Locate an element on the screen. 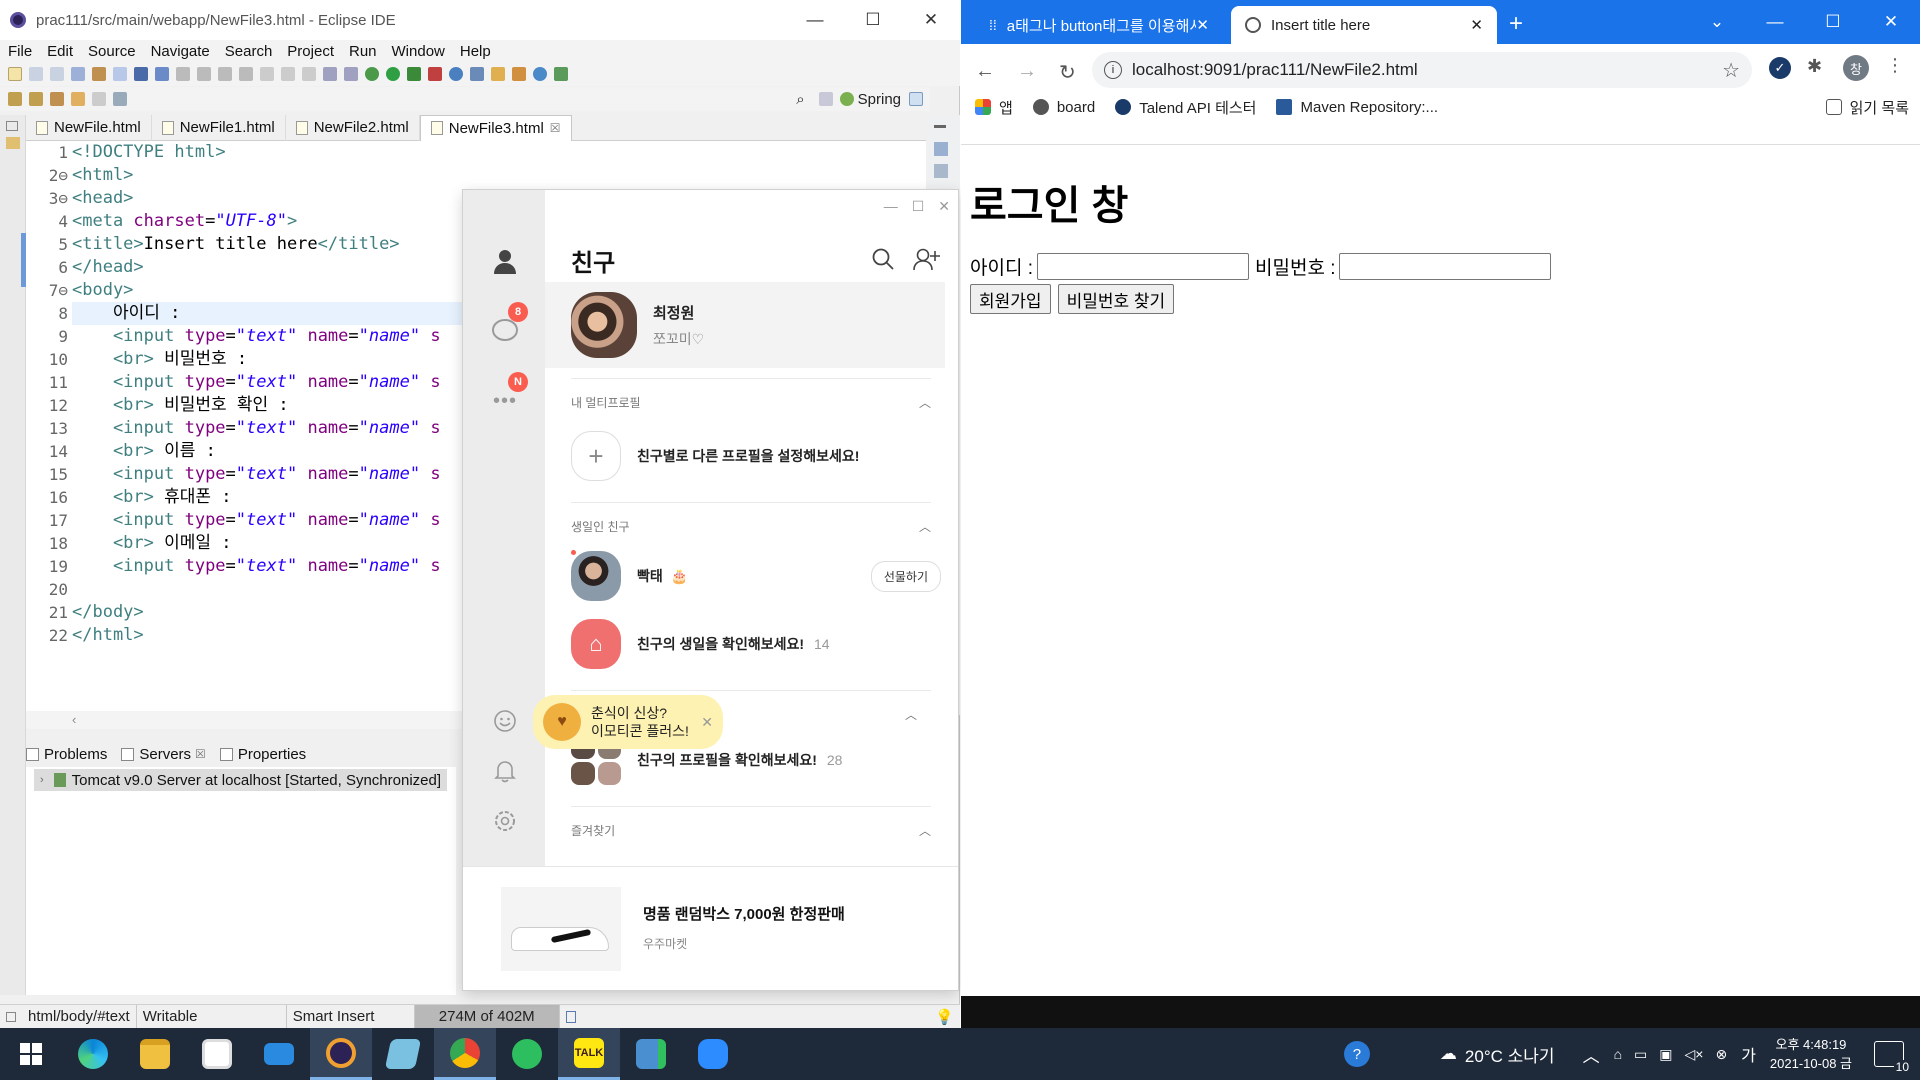 Image resolution: width=1920 pixels, height=1080 pixels. kakao-maximize-icon: ☐ is located at coordinates (918, 206).